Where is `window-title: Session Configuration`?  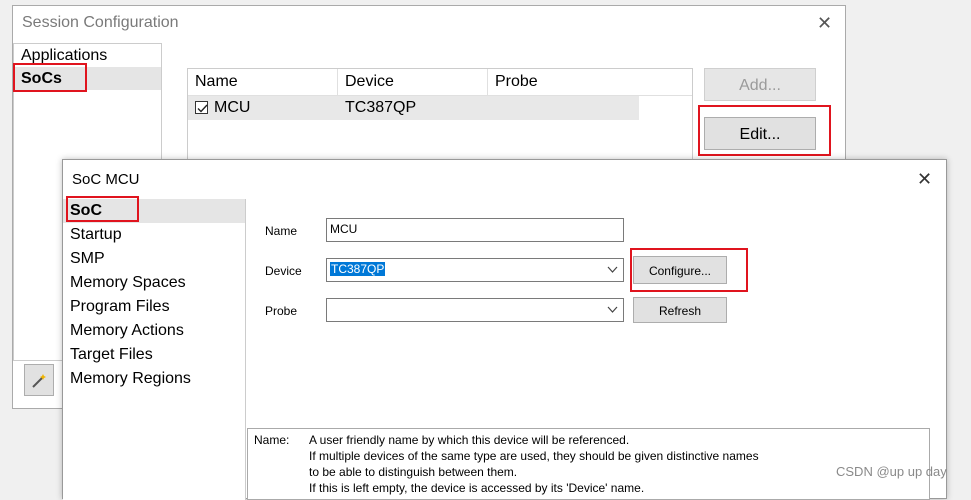
window-title: Session Configuration is located at coordinates (100, 22).